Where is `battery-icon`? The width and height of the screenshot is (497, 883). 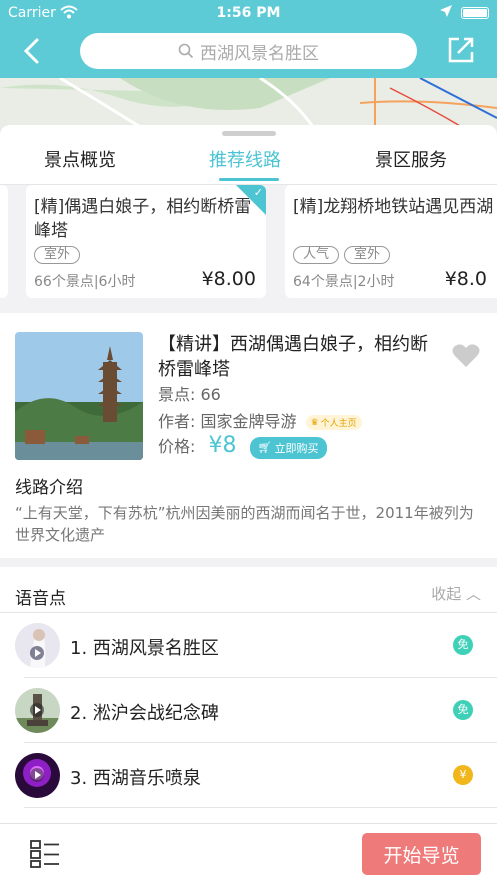
battery-icon is located at coordinates (475, 13).